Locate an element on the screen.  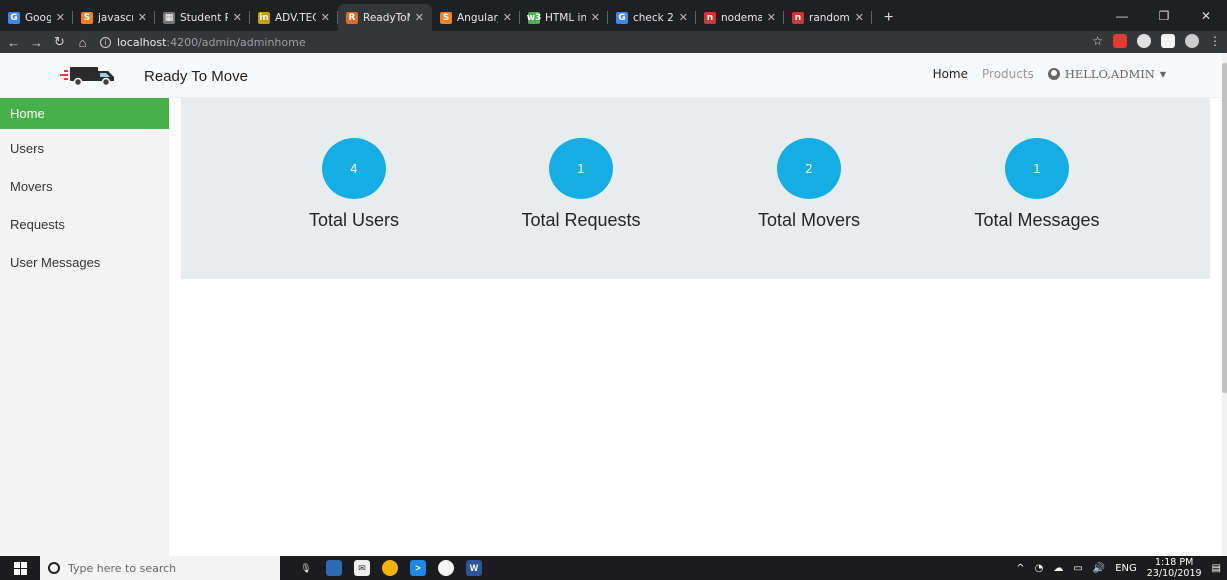
windows-start-icon is located at coordinates (20, 568).